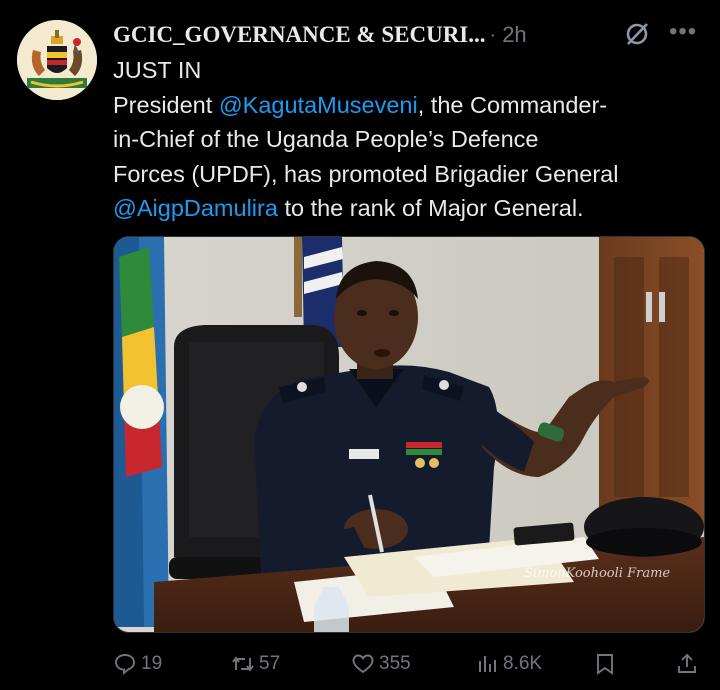 This screenshot has height=690, width=720. I want to click on avatar, so click(57, 60).